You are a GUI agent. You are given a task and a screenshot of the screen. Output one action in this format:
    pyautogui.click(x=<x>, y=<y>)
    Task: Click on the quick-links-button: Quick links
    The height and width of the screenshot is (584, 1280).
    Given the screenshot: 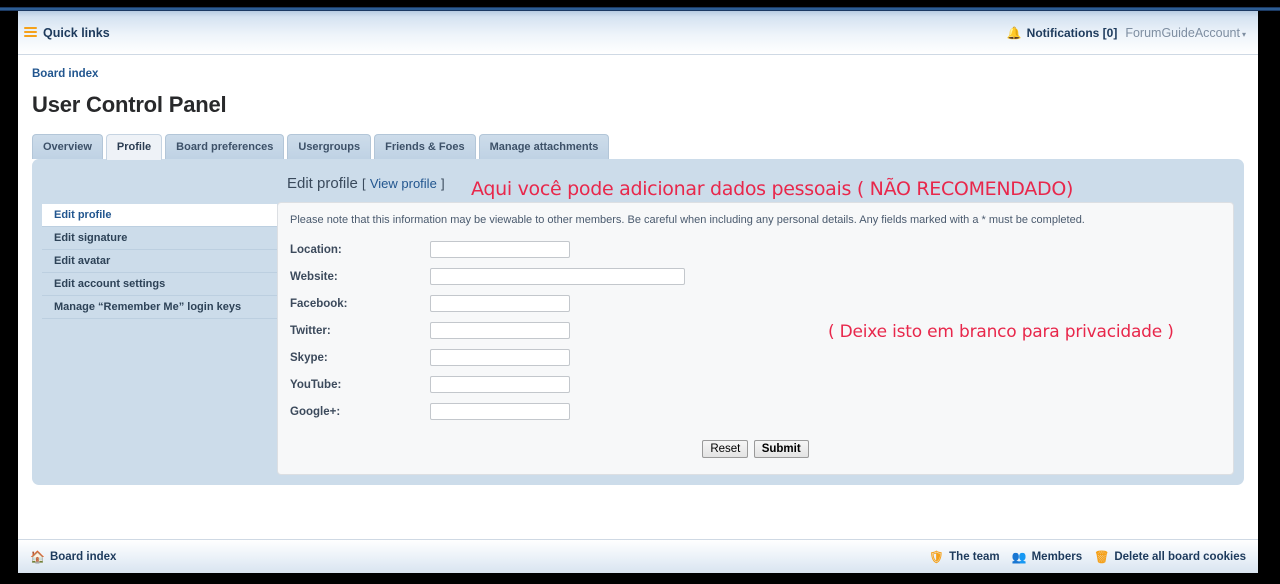 What is the action you would take?
    pyautogui.click(x=67, y=33)
    